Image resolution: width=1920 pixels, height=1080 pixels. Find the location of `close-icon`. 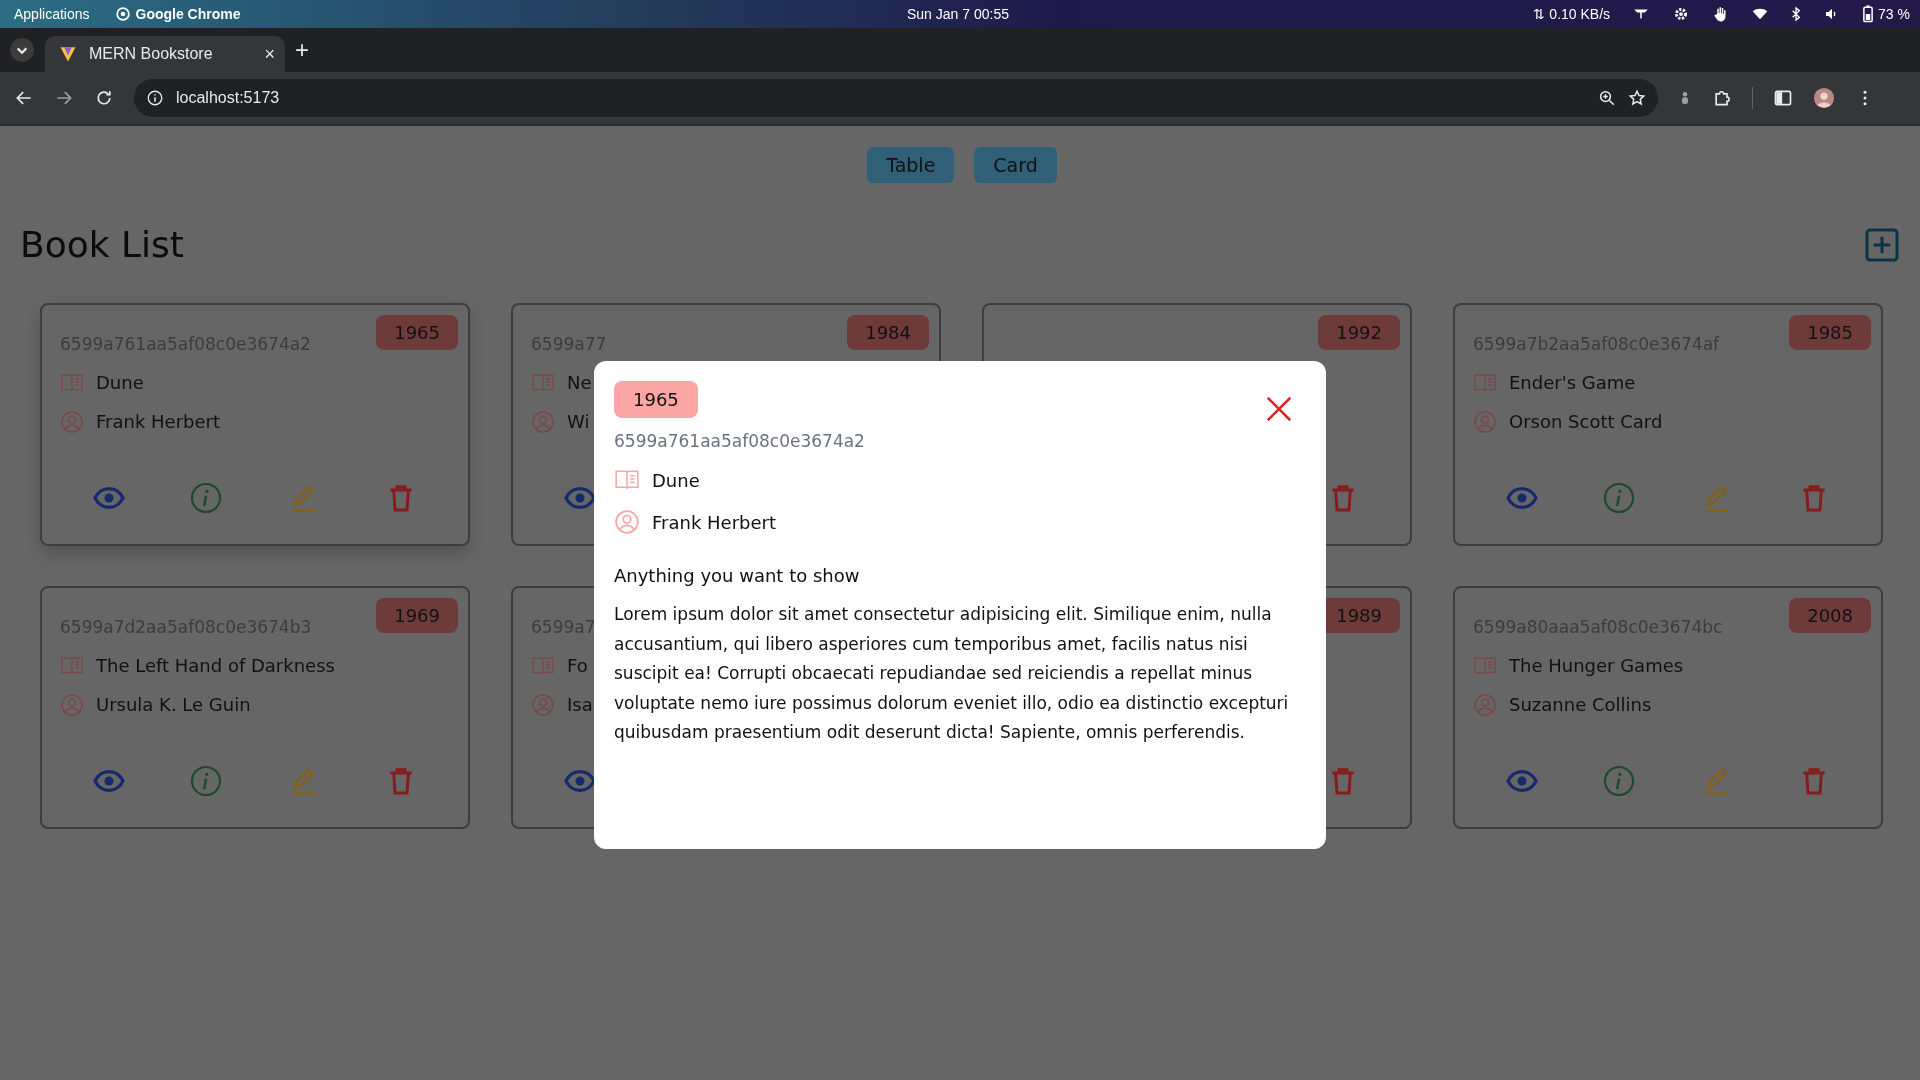

close-icon is located at coordinates (1279, 409).